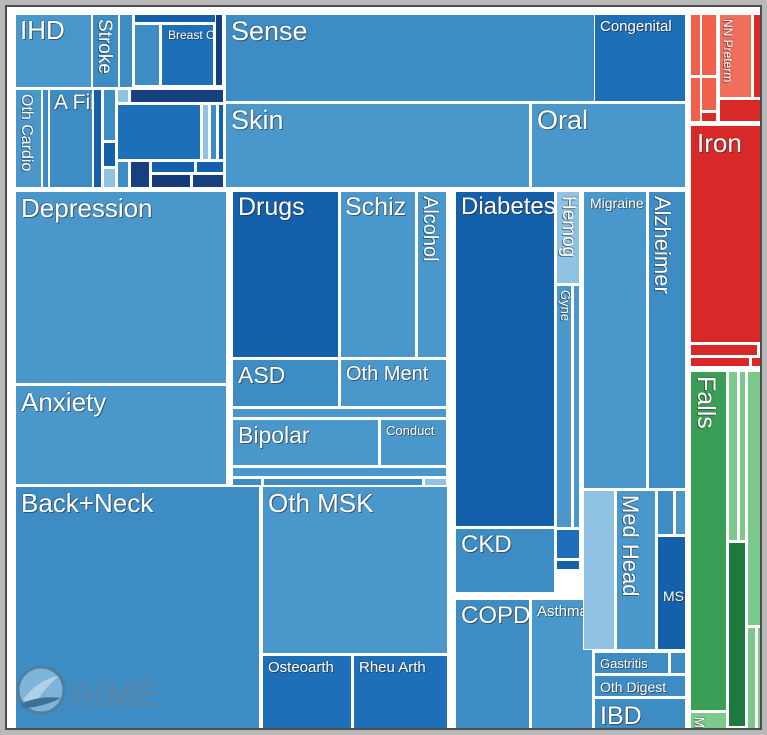 This screenshot has height=735, width=767. Describe the element at coordinates (432, 274) in the screenshot. I see `tile-alcohol: Alcohol` at that location.